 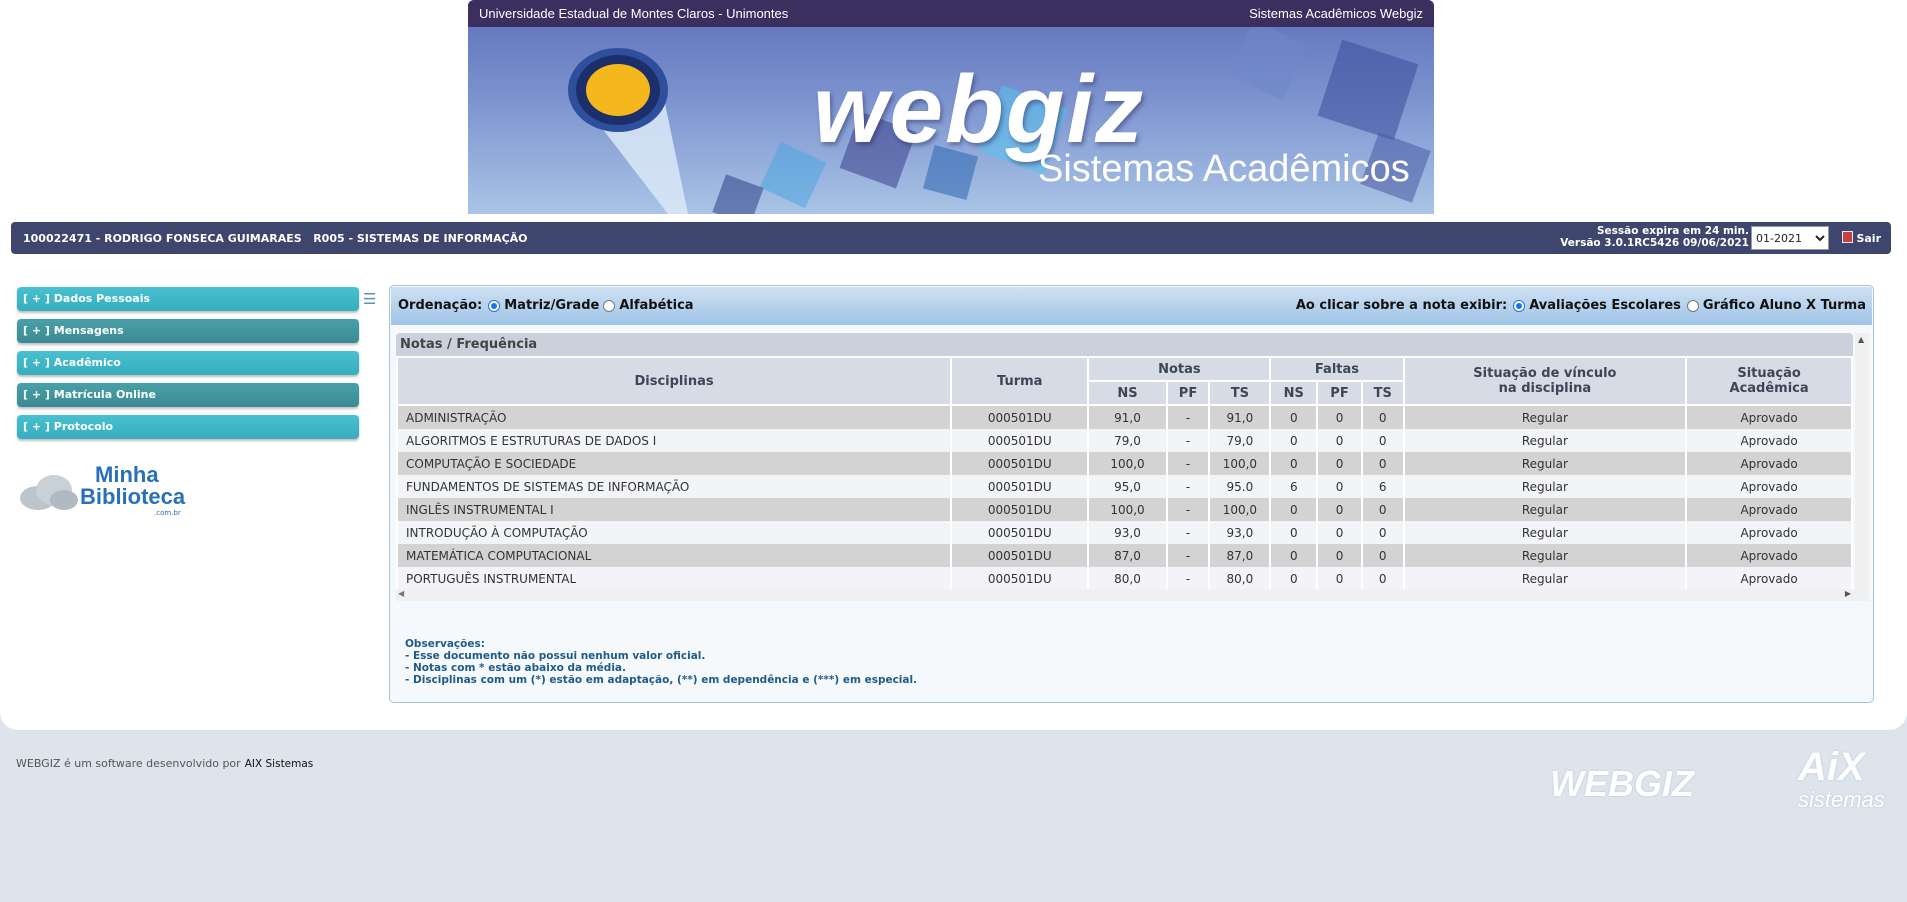 What do you see at coordinates (1848, 593) in the screenshot?
I see `scroll-right-icon: ▶` at bounding box center [1848, 593].